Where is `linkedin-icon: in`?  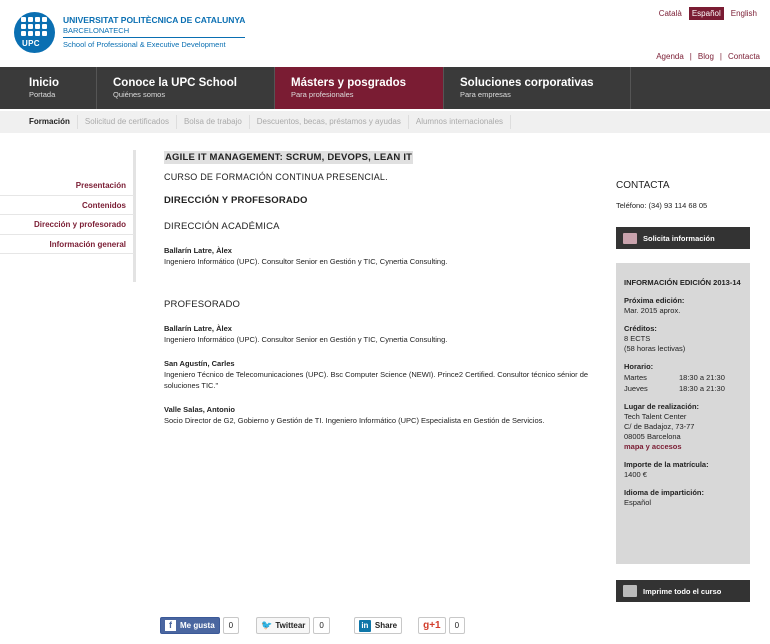
linkedin-icon: in is located at coordinates (364, 625).